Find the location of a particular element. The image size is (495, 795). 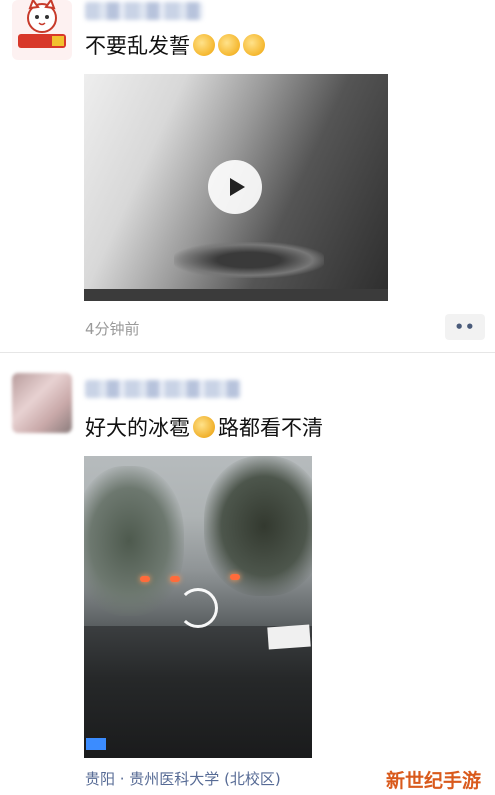

paper-on-dashboard is located at coordinates (289, 637).